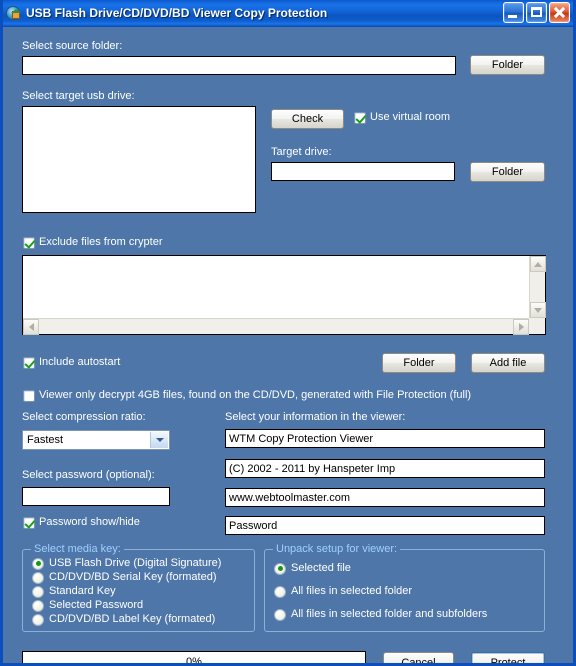 The width and height of the screenshot is (576, 666). Describe the element at coordinates (559, 12) in the screenshot. I see `close-button` at that location.